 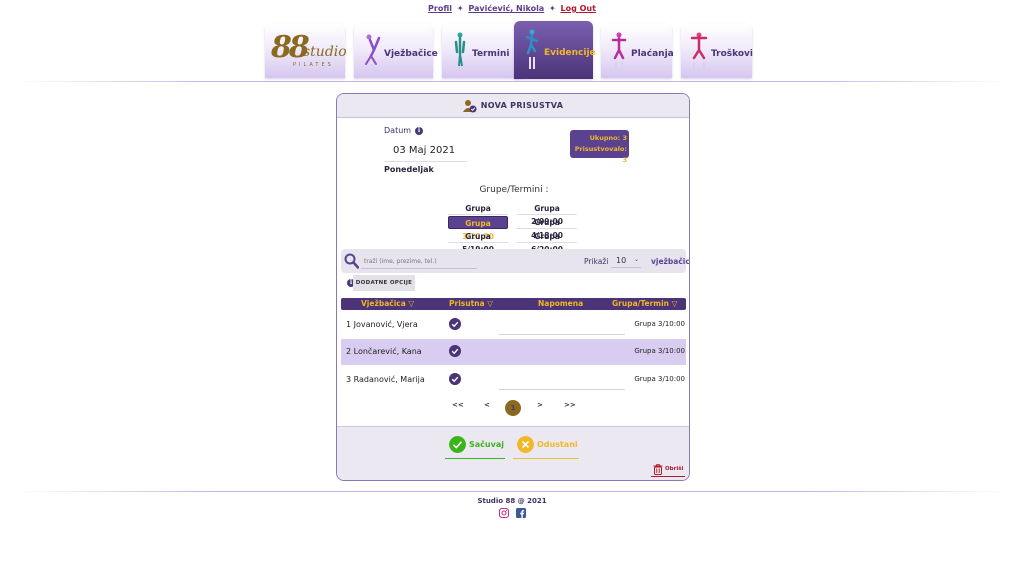 I want to click on totals-badge: Ukupno: 3 Prisustvovalo: 3, so click(x=599, y=147).